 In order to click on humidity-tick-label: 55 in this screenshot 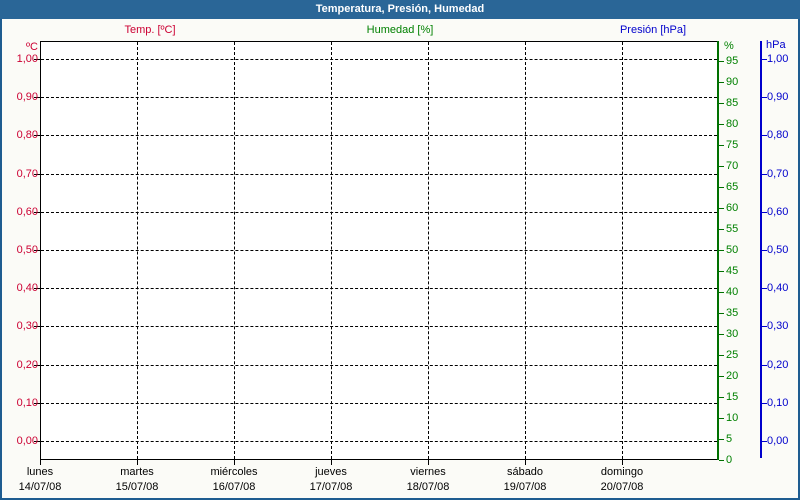, I will do `click(732, 229)`.